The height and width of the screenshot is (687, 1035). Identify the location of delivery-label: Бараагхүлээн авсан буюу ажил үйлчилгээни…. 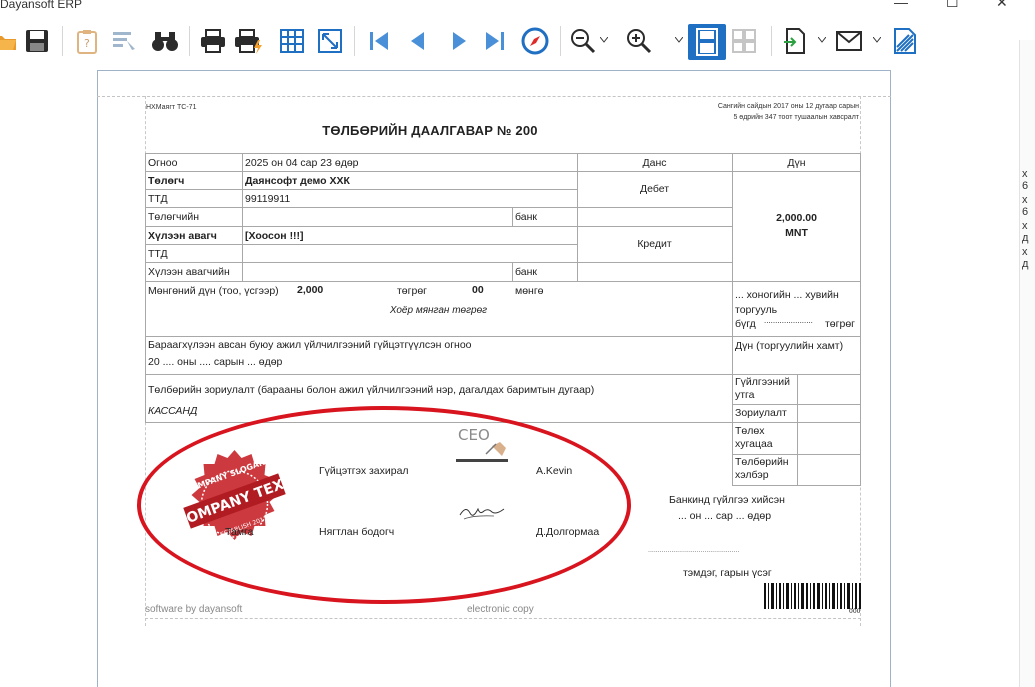
(310, 345).